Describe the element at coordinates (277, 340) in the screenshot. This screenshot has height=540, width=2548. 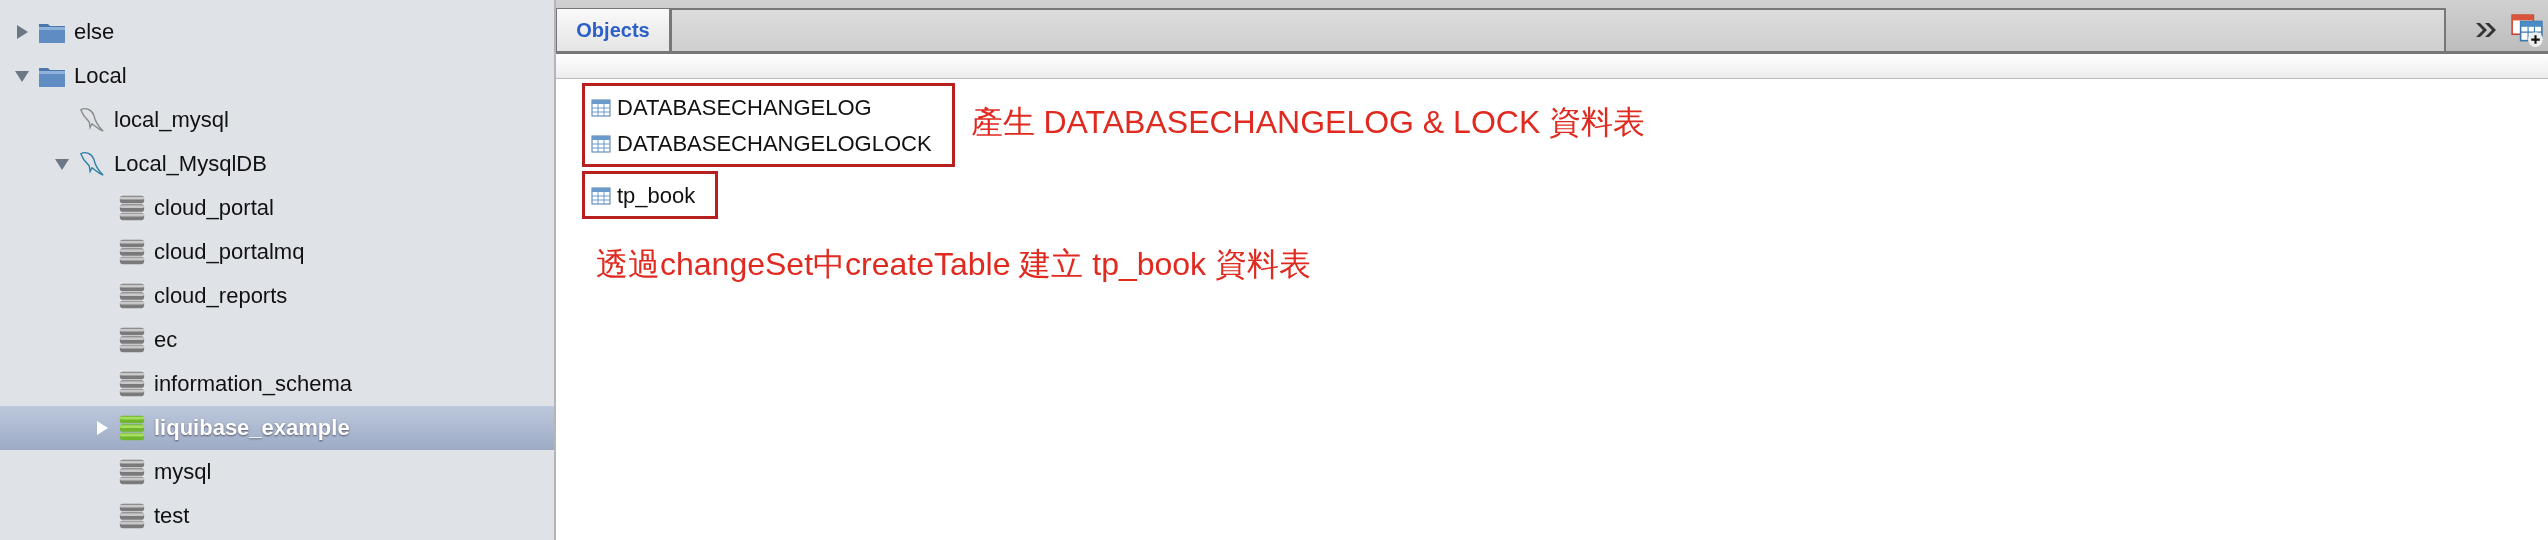
I see `tree-item: ec` at that location.